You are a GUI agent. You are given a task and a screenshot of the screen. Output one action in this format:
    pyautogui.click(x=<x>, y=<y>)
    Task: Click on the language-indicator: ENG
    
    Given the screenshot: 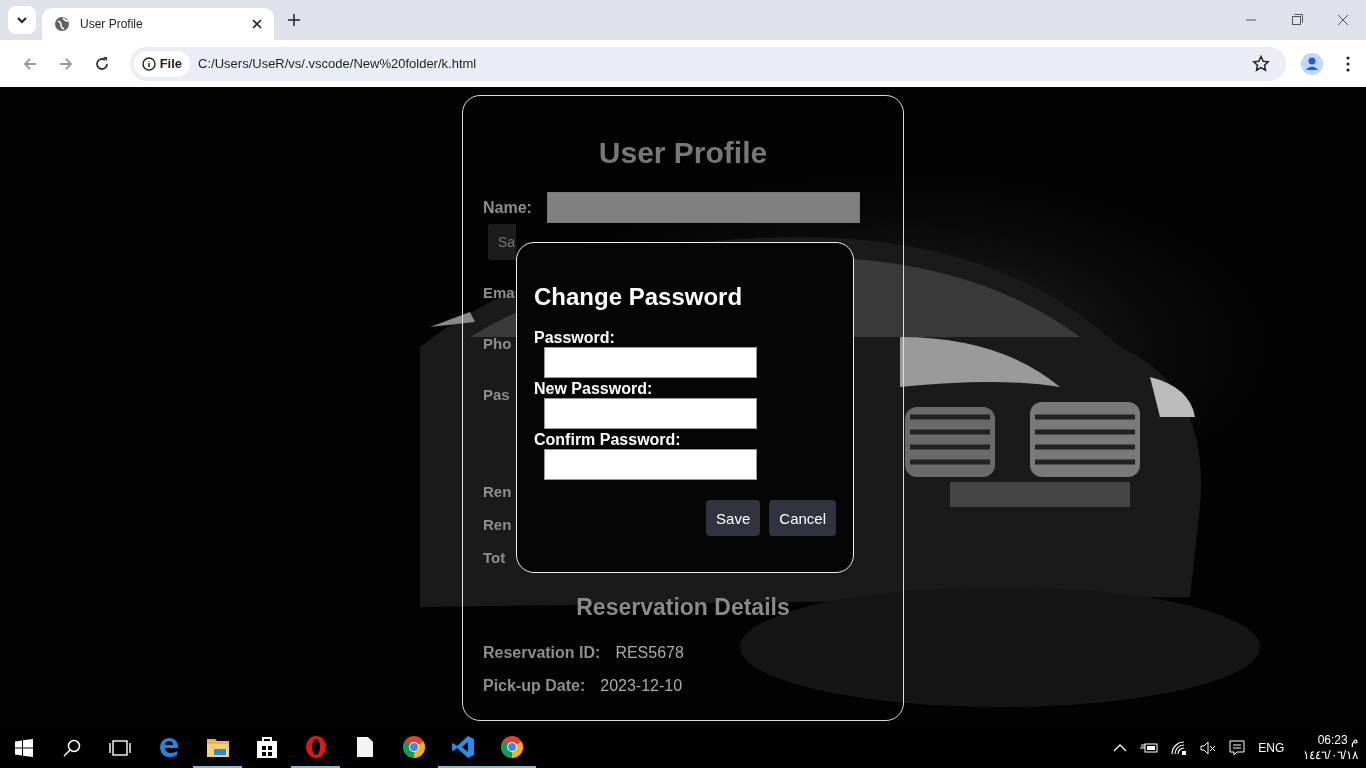 What is the action you would take?
    pyautogui.click(x=1271, y=748)
    